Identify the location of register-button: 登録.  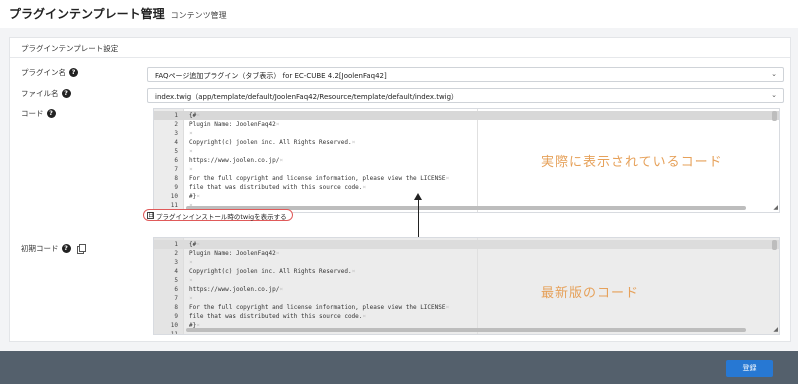
(749, 368).